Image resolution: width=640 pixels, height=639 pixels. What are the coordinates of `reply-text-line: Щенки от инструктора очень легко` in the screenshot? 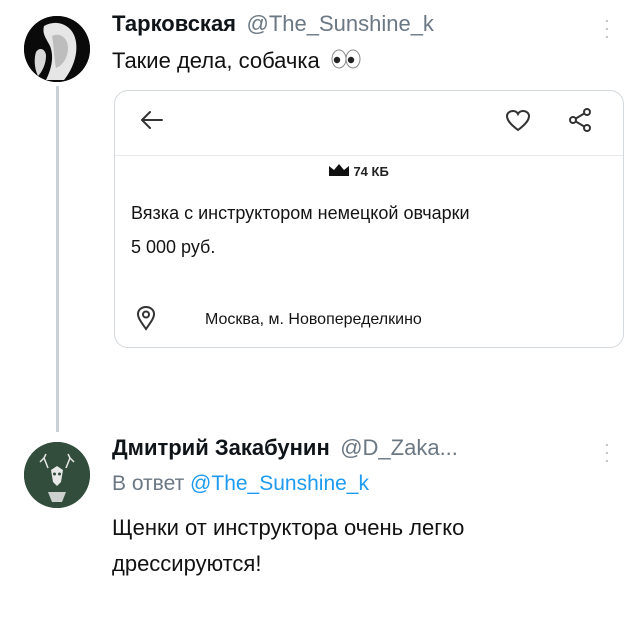 It's located at (288, 527).